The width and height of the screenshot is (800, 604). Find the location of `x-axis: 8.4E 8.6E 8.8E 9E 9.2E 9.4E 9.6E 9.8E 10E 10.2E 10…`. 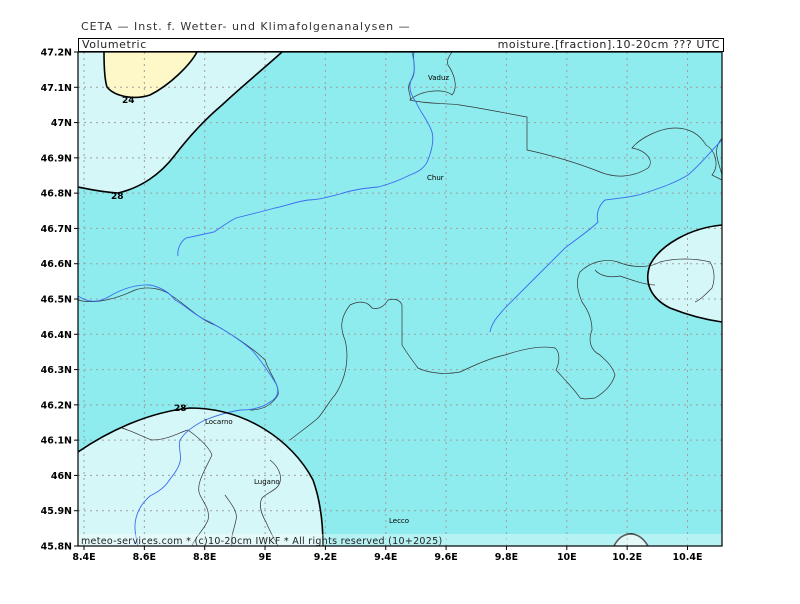

x-axis: 8.4E 8.6E 8.8E 9E 9.2E 9.4E 9.6E 9.8E 10E 10.2E 10… is located at coordinates (387, 554).